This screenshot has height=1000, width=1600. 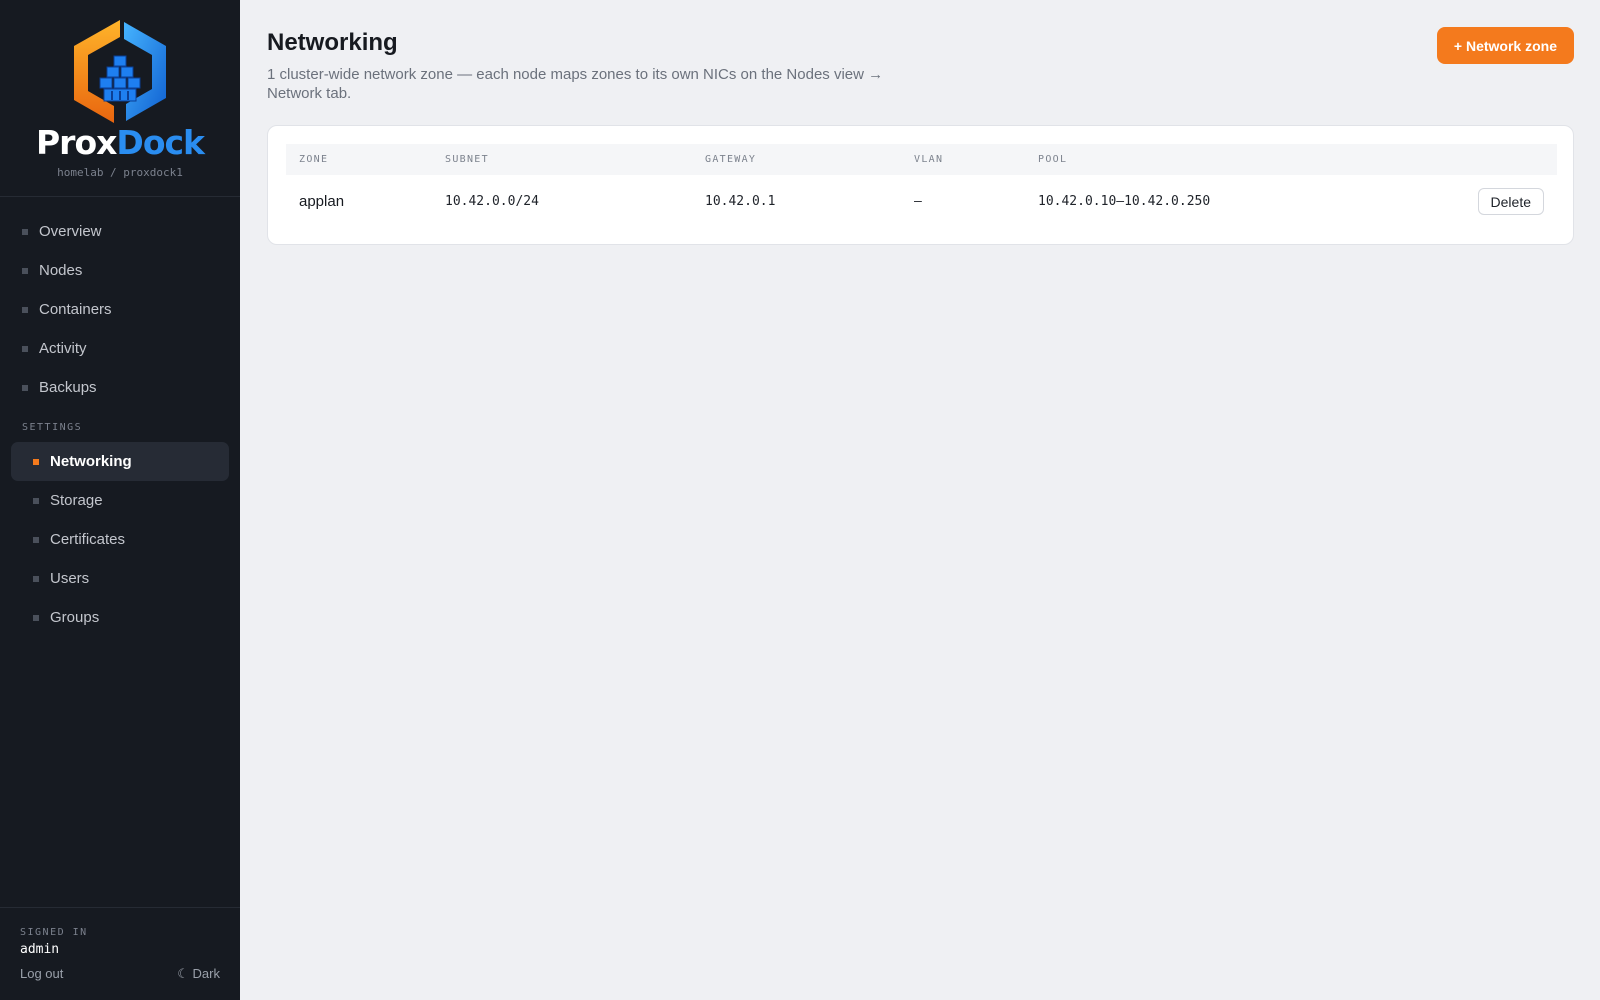 I want to click on sidebar-item-label: Certificates, so click(x=88, y=539).